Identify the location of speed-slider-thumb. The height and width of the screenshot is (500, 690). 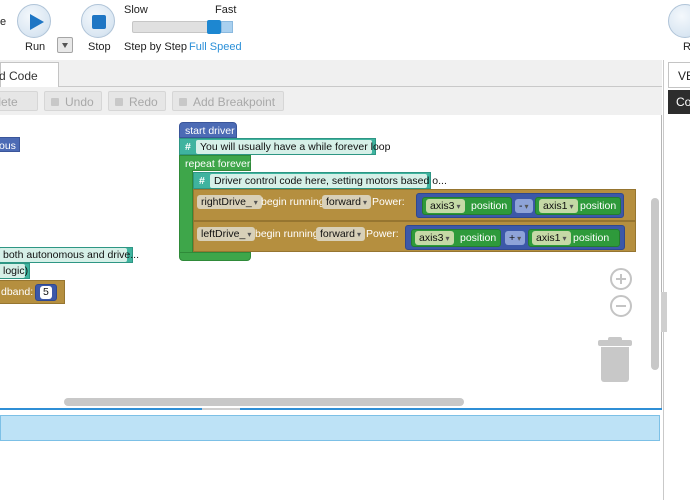
(214, 27).